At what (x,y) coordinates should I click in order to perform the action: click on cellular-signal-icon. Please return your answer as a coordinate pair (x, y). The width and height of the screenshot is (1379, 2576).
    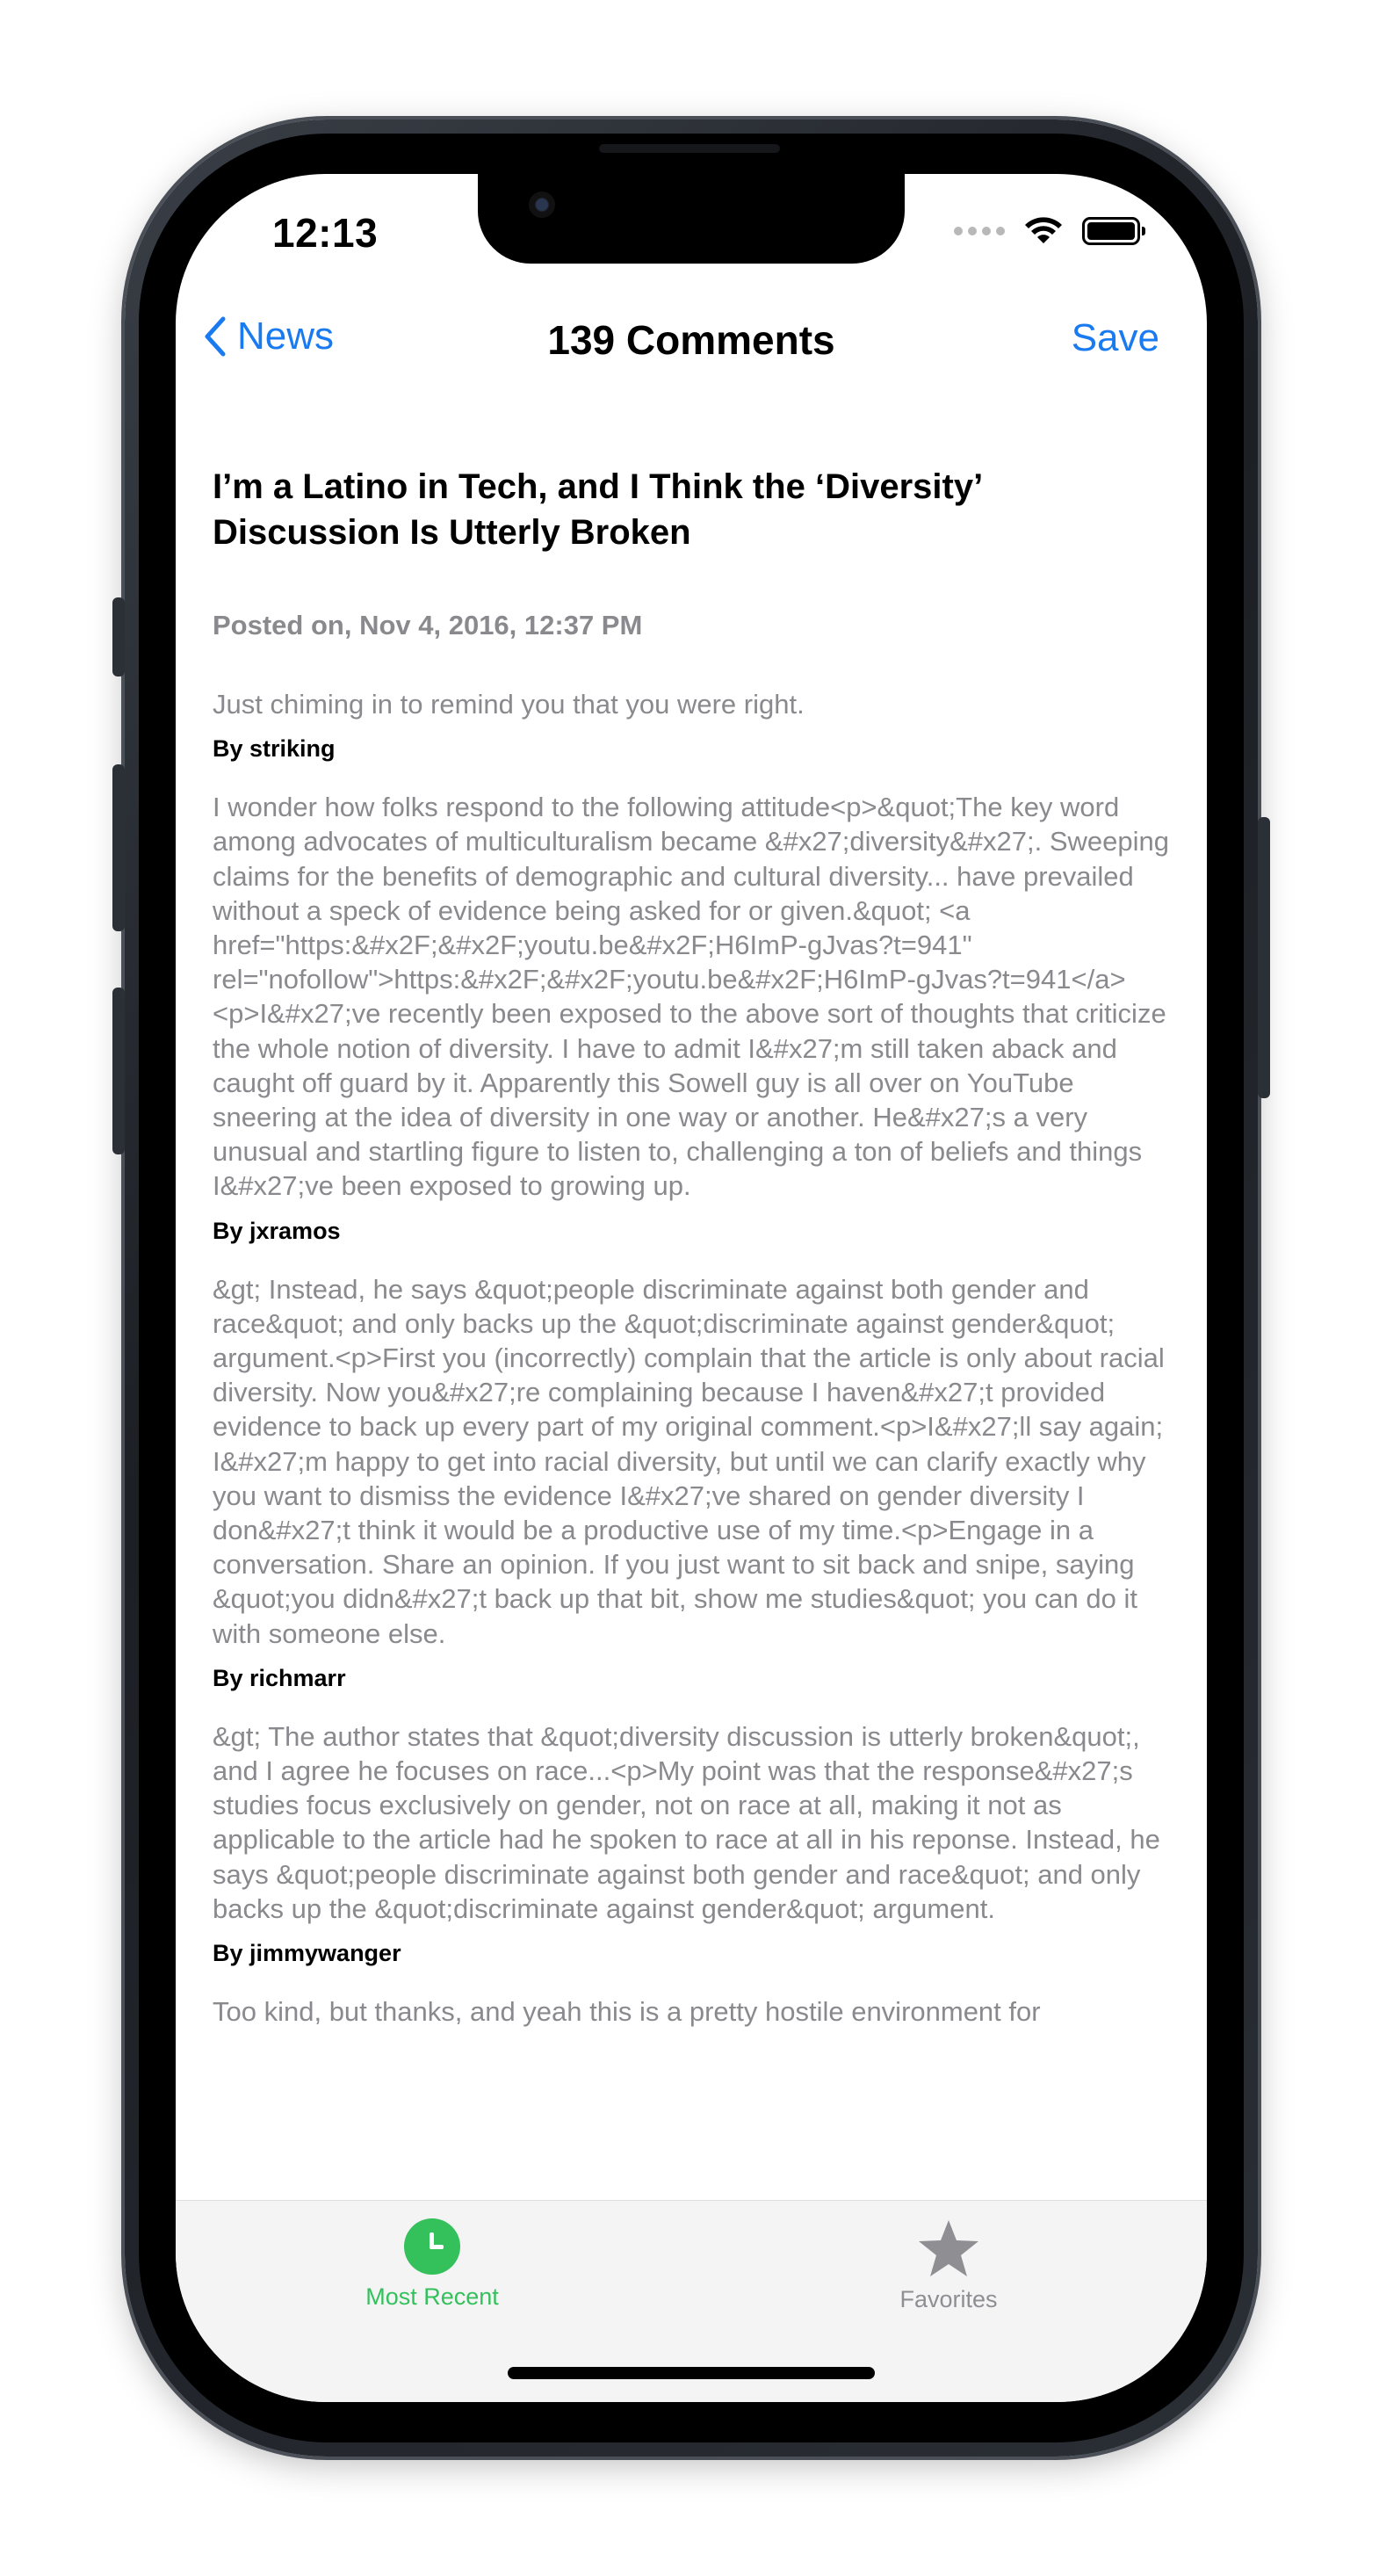
    Looking at the image, I should click on (980, 231).